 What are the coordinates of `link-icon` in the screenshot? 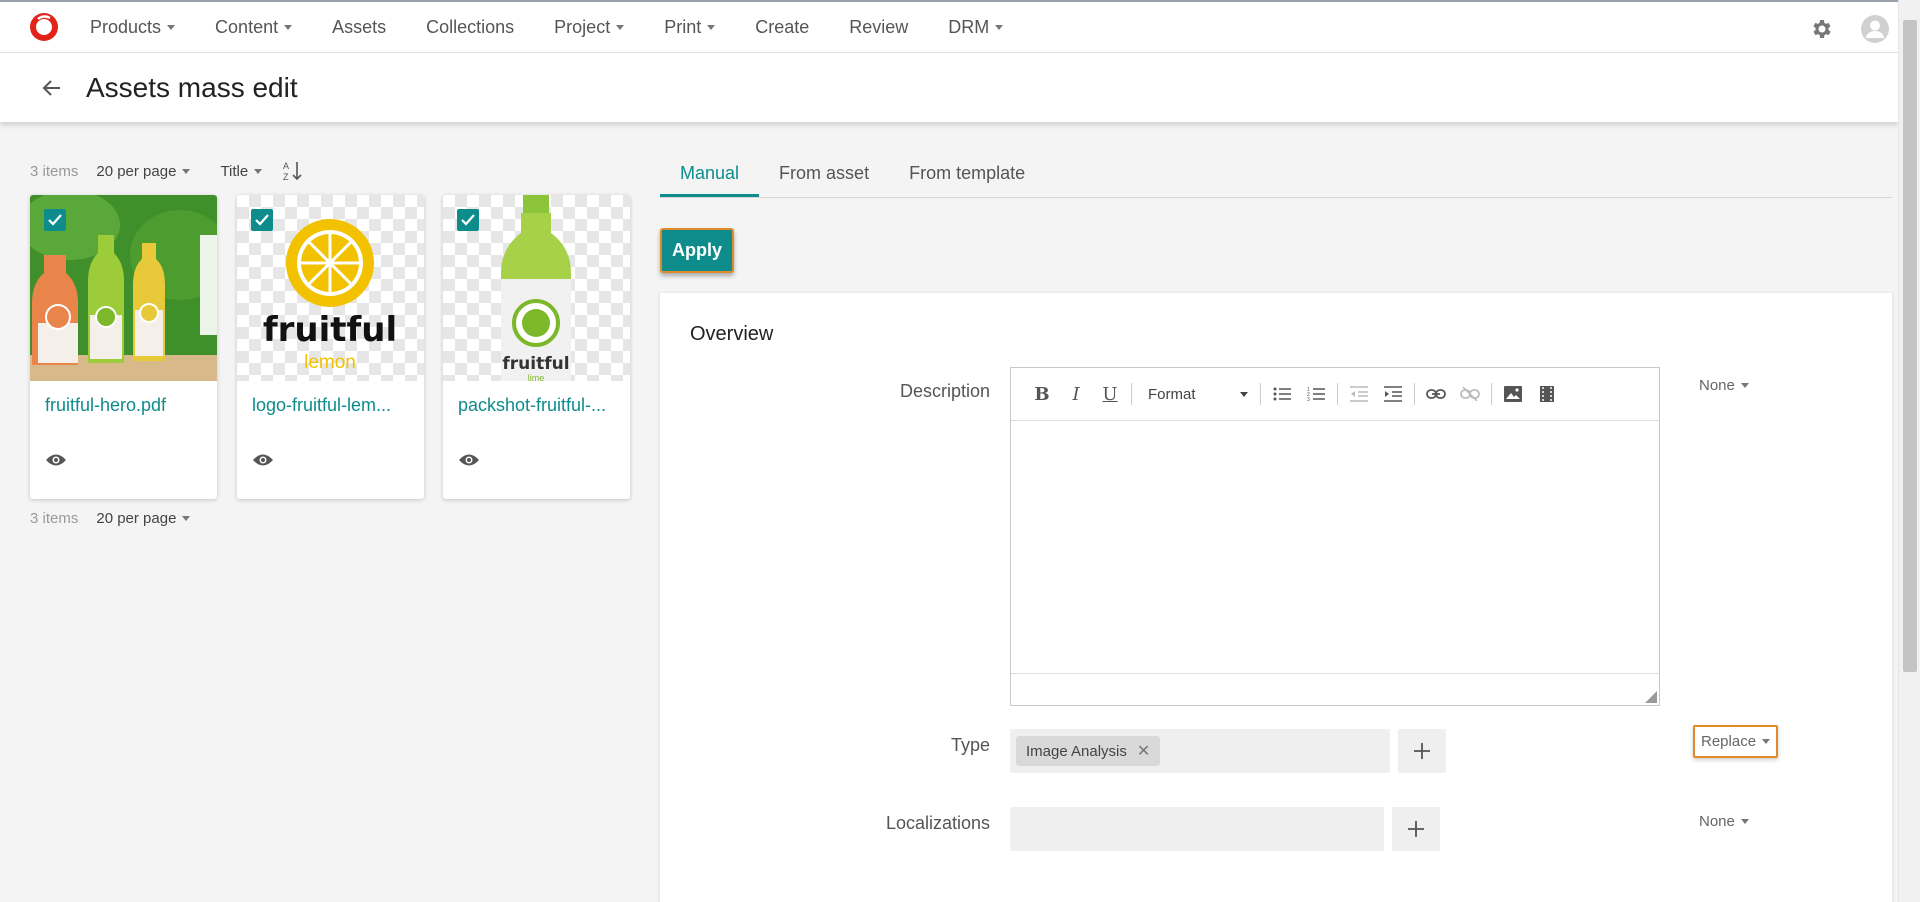 It's located at (1436, 394).